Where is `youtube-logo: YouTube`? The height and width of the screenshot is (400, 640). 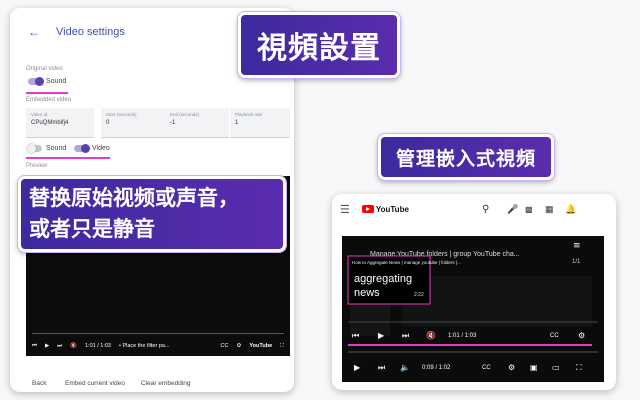
youtube-logo: YouTube is located at coordinates (385, 209).